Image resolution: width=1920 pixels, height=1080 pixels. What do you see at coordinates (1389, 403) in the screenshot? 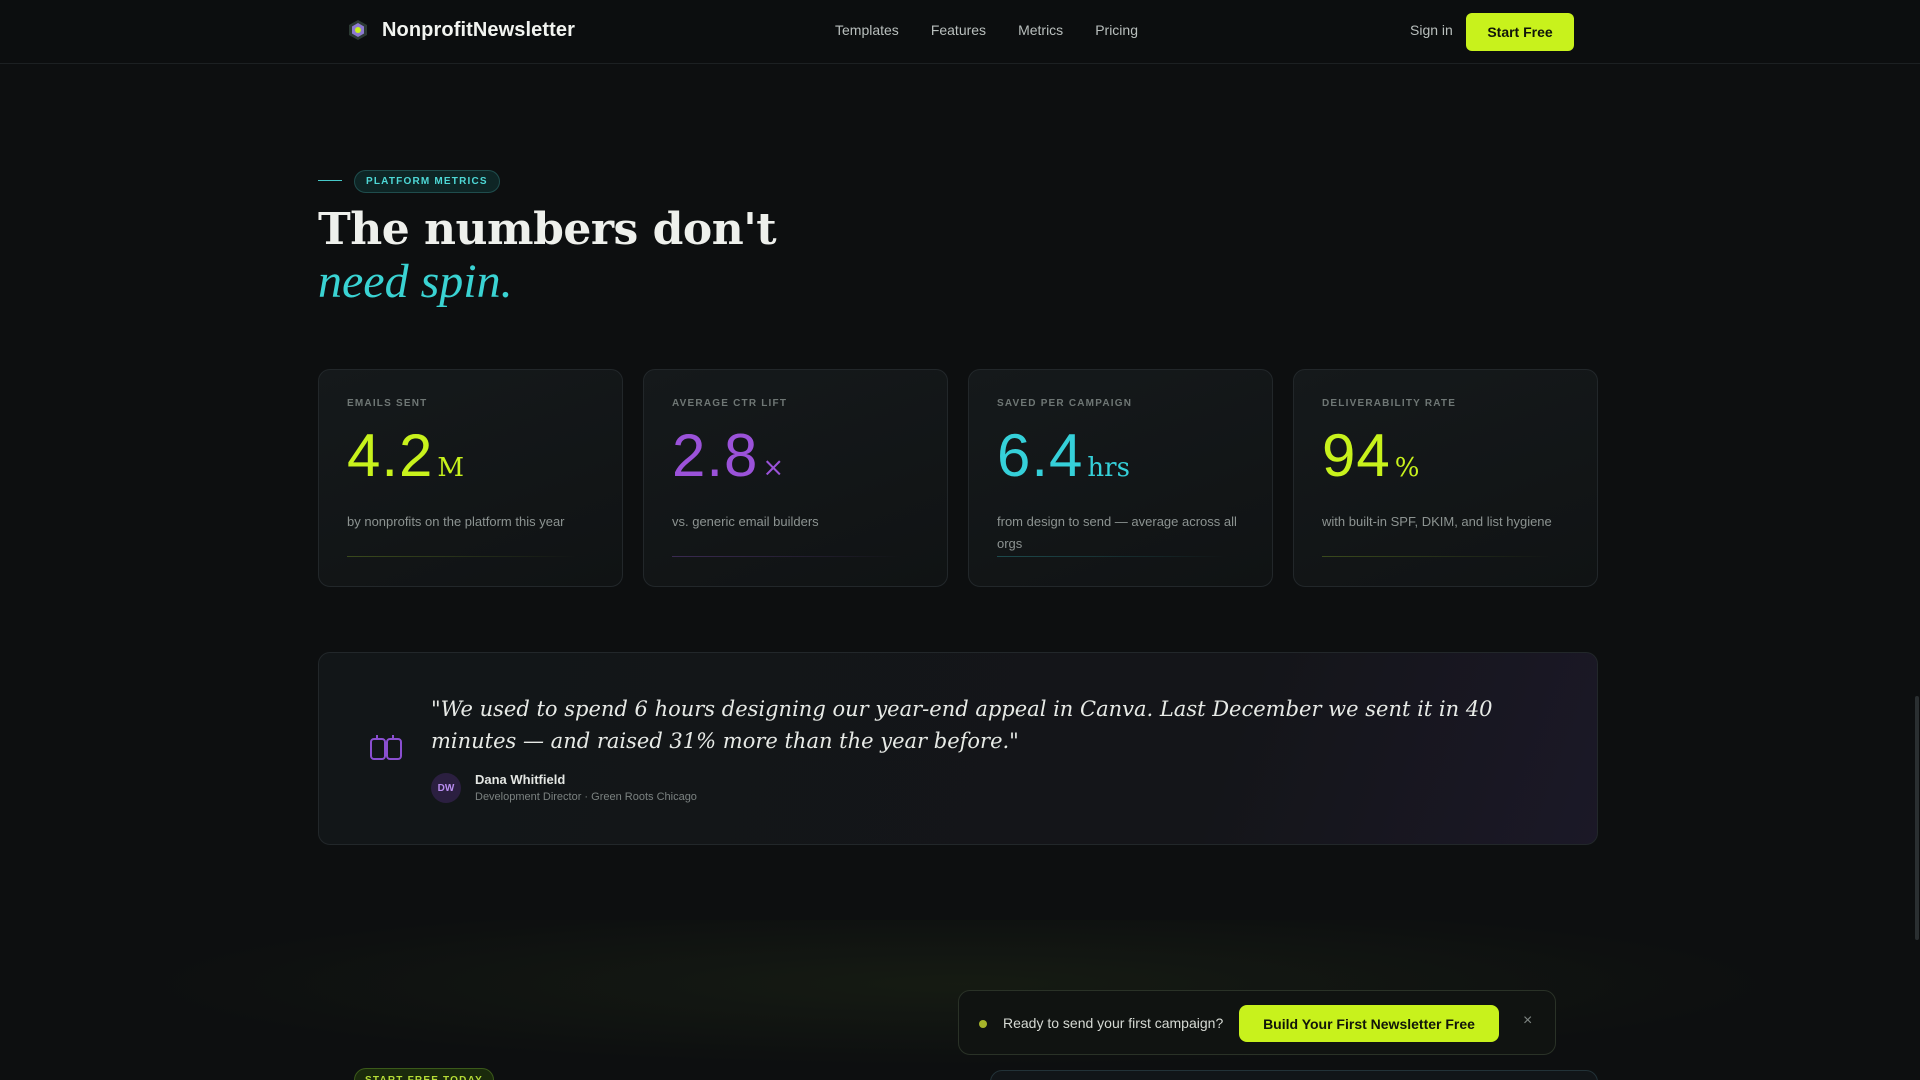
I see `metric-label: DELIVERABILITY RATE` at bounding box center [1389, 403].